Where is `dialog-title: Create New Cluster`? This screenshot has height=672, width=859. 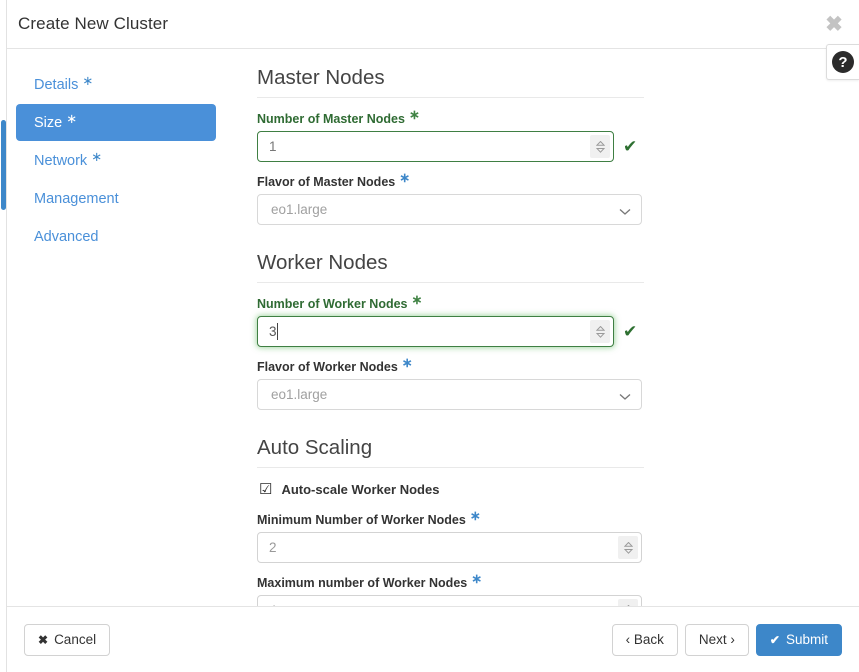 dialog-title: Create New Cluster is located at coordinates (93, 23).